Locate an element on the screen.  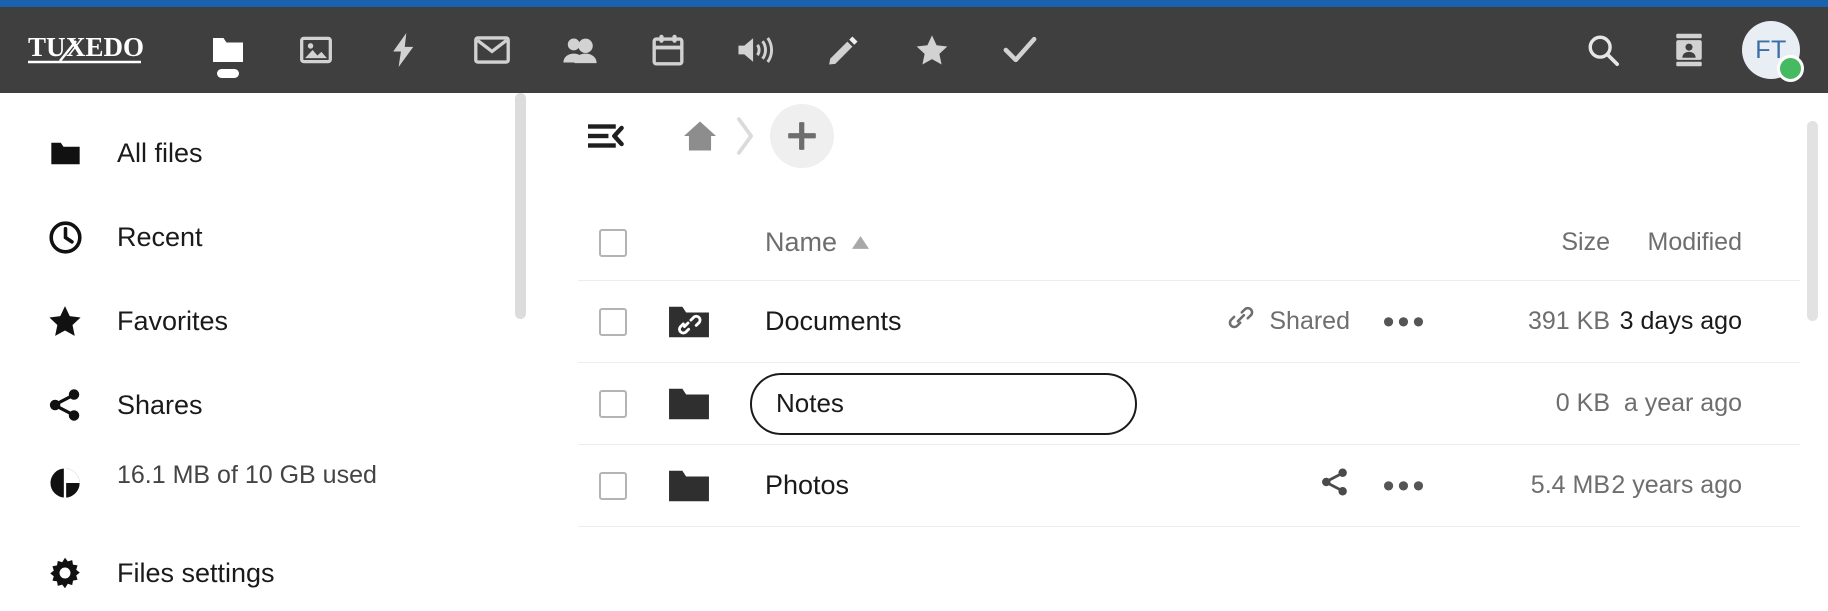
svg-text: XEDO is located at coordinates (105, 47).